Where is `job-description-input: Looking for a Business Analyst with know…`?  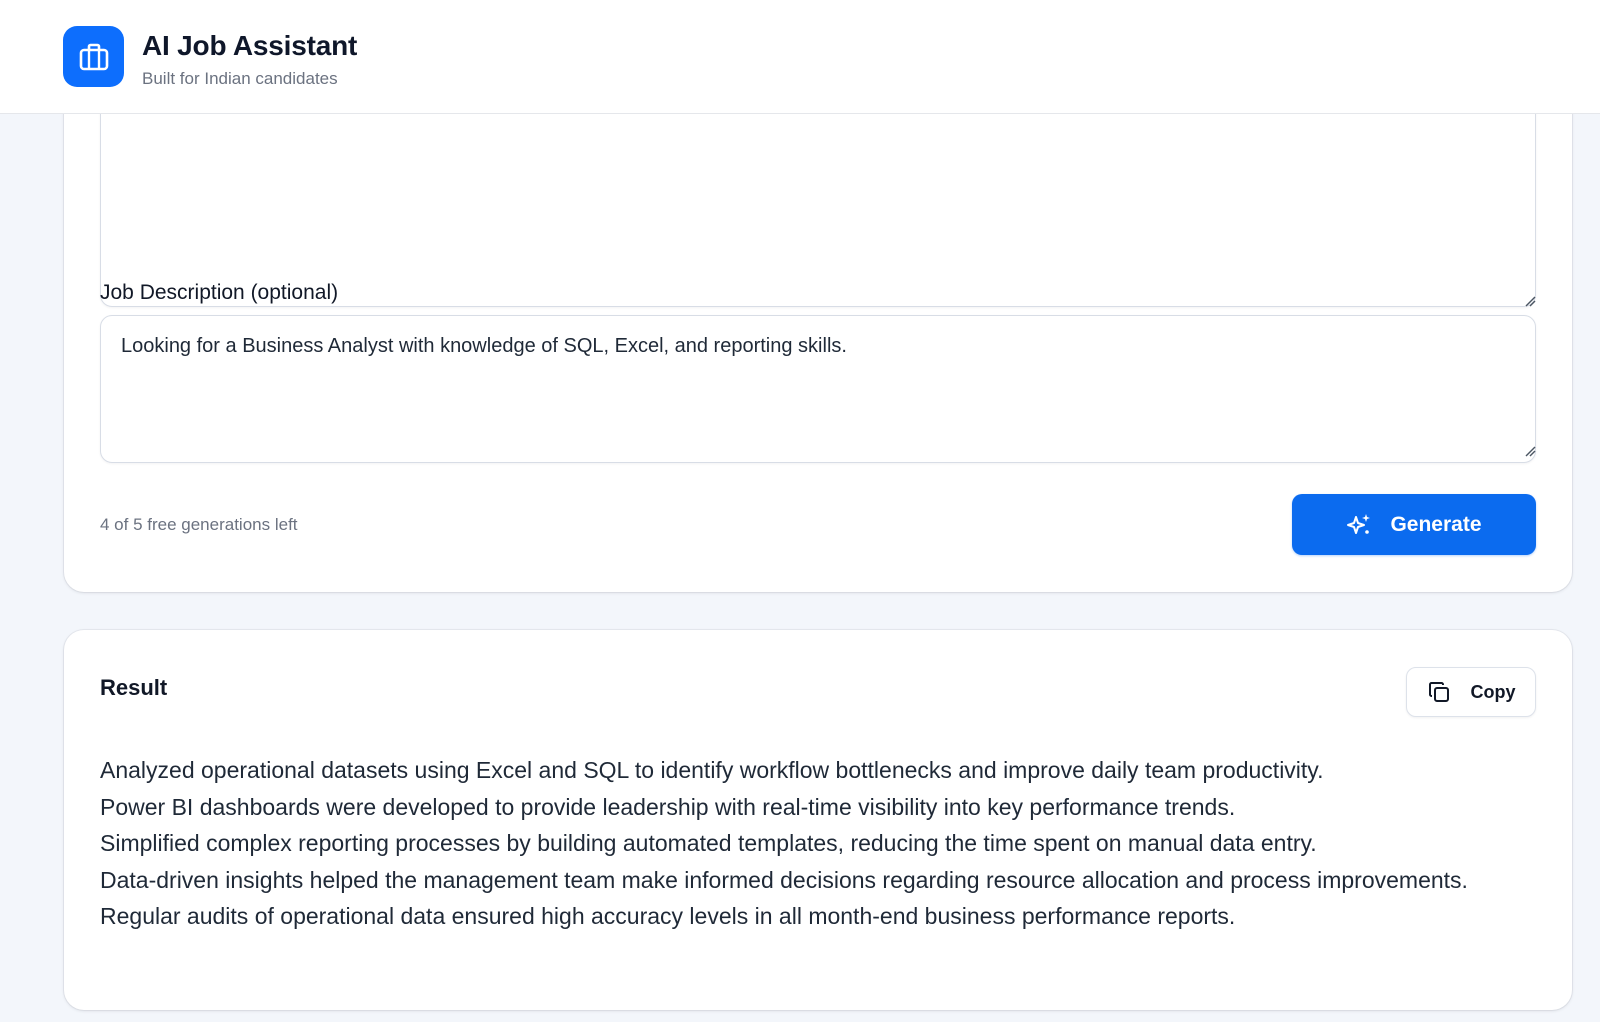 job-description-input: Looking for a Business Analyst with know… is located at coordinates (818, 389).